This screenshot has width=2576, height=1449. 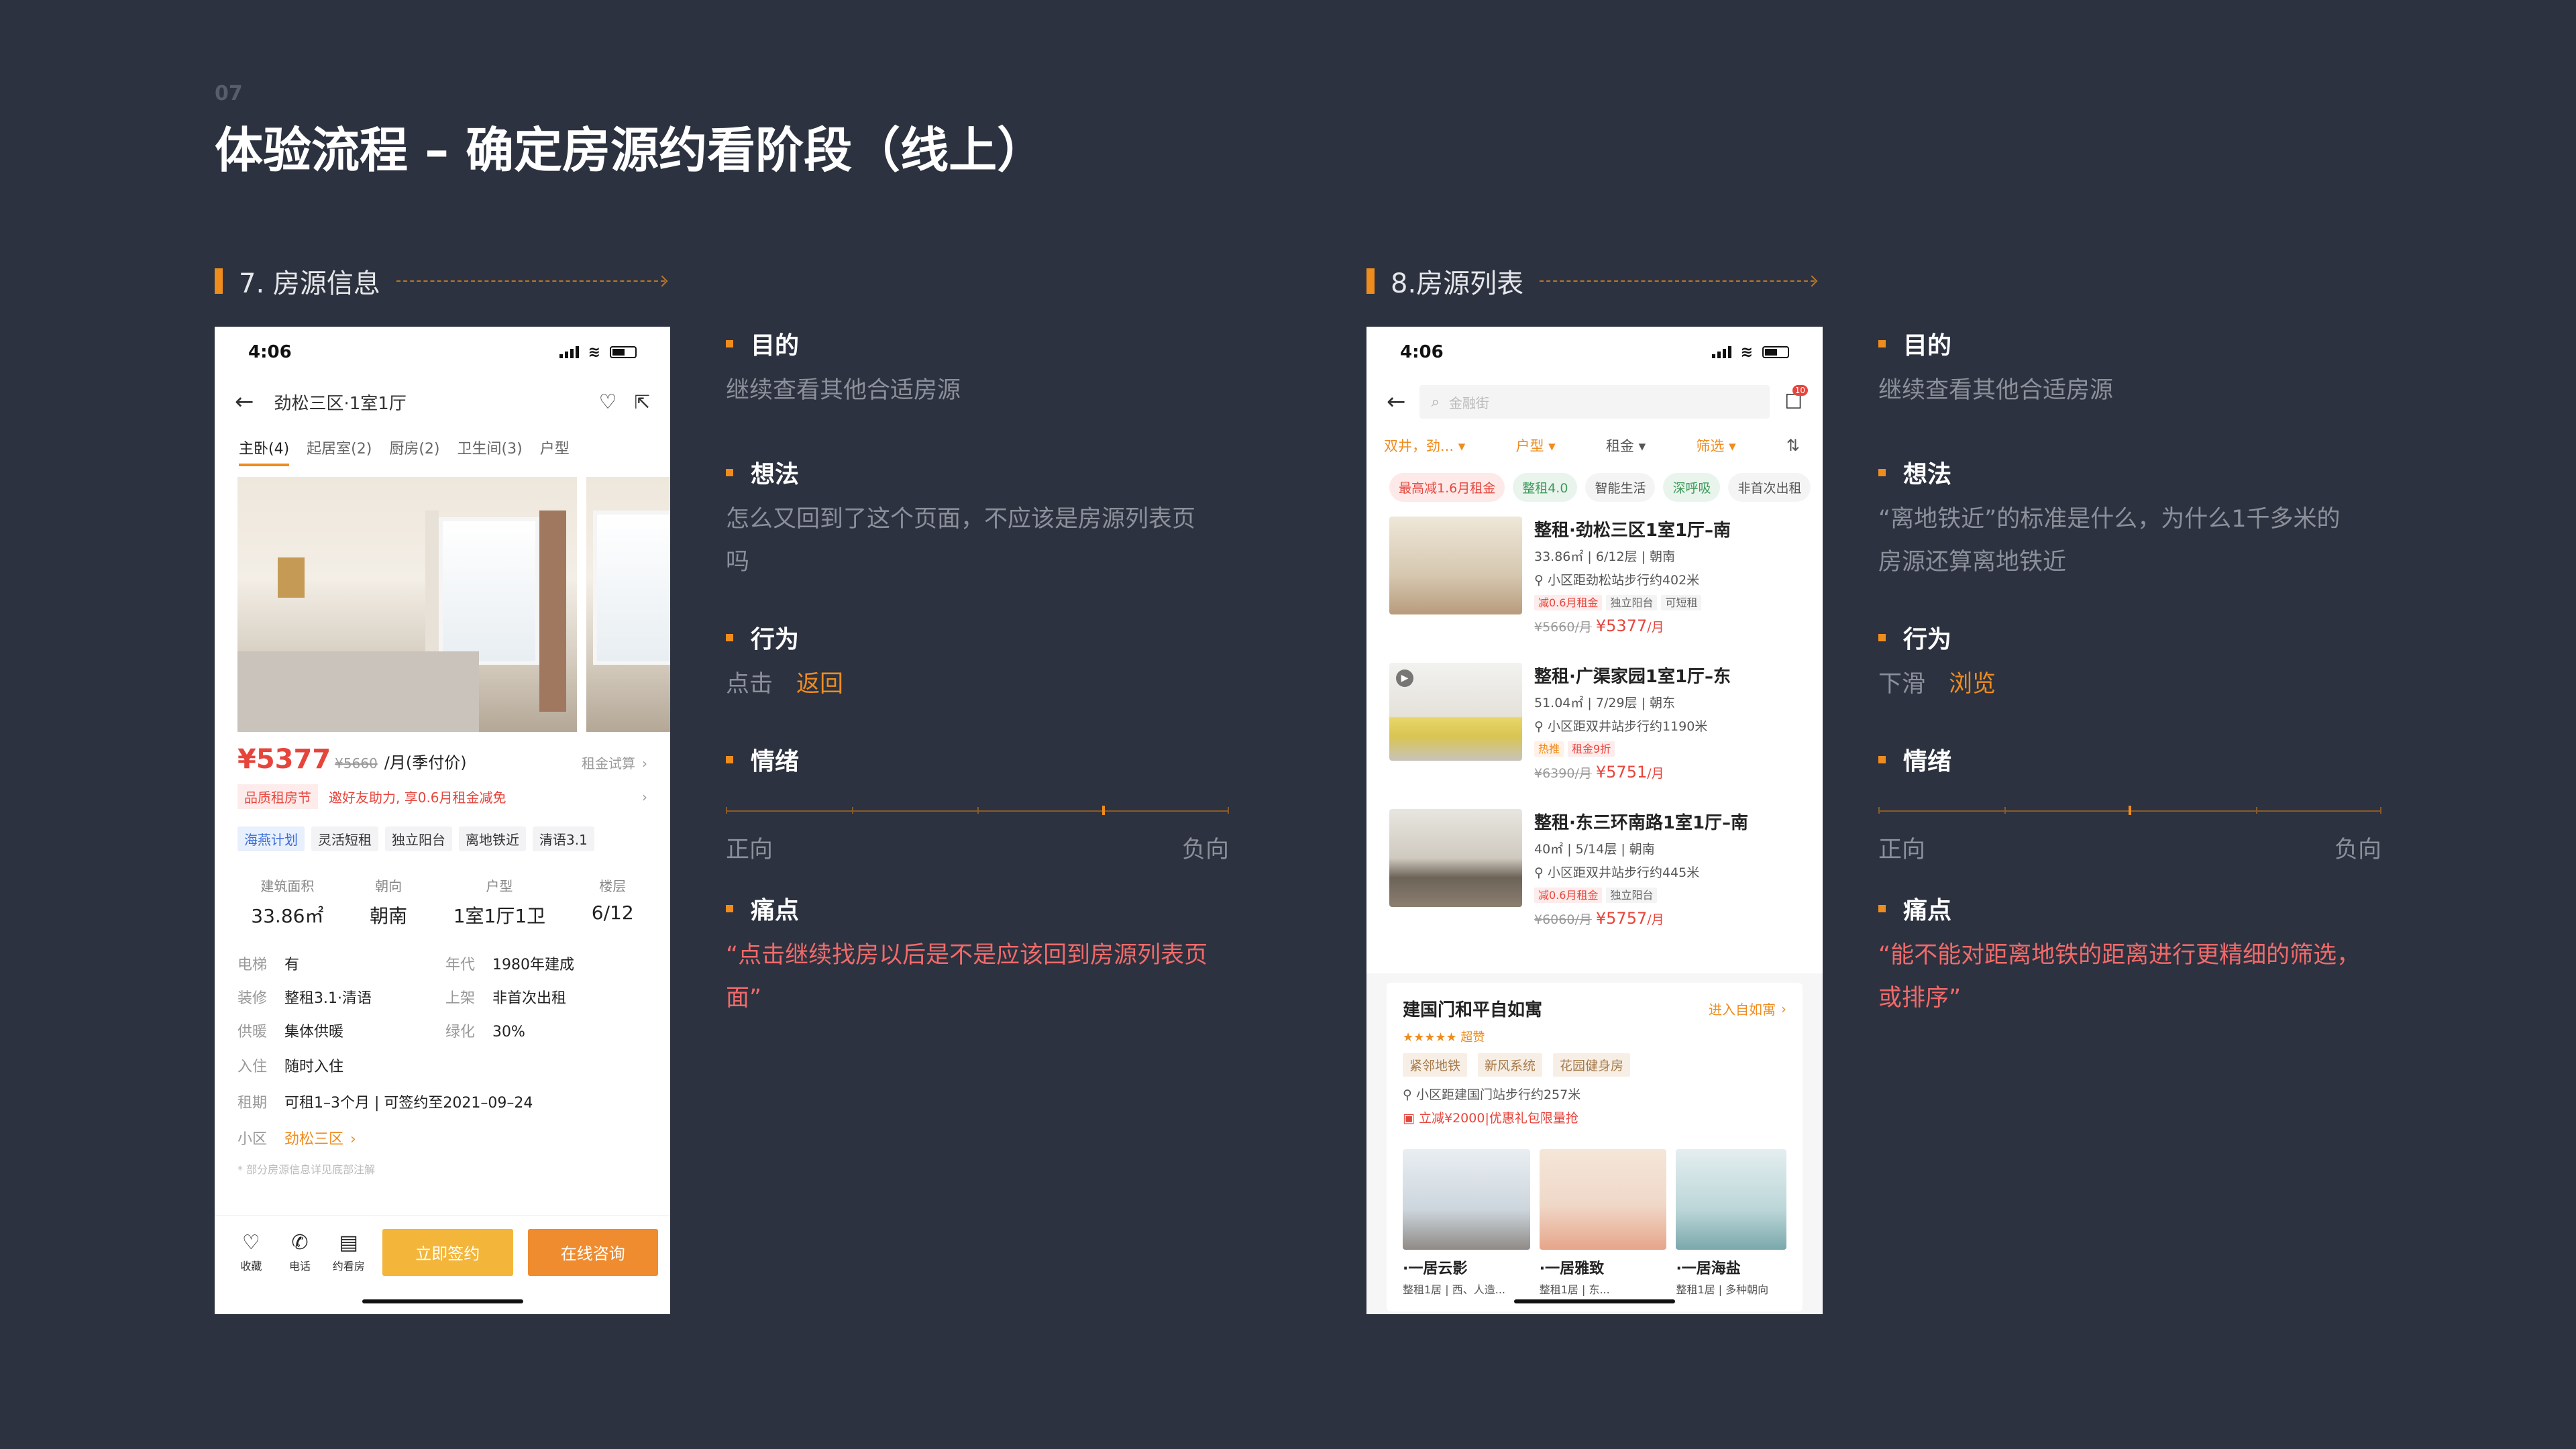 I want to click on coupon-icon: ▣, so click(x=1411, y=1118).